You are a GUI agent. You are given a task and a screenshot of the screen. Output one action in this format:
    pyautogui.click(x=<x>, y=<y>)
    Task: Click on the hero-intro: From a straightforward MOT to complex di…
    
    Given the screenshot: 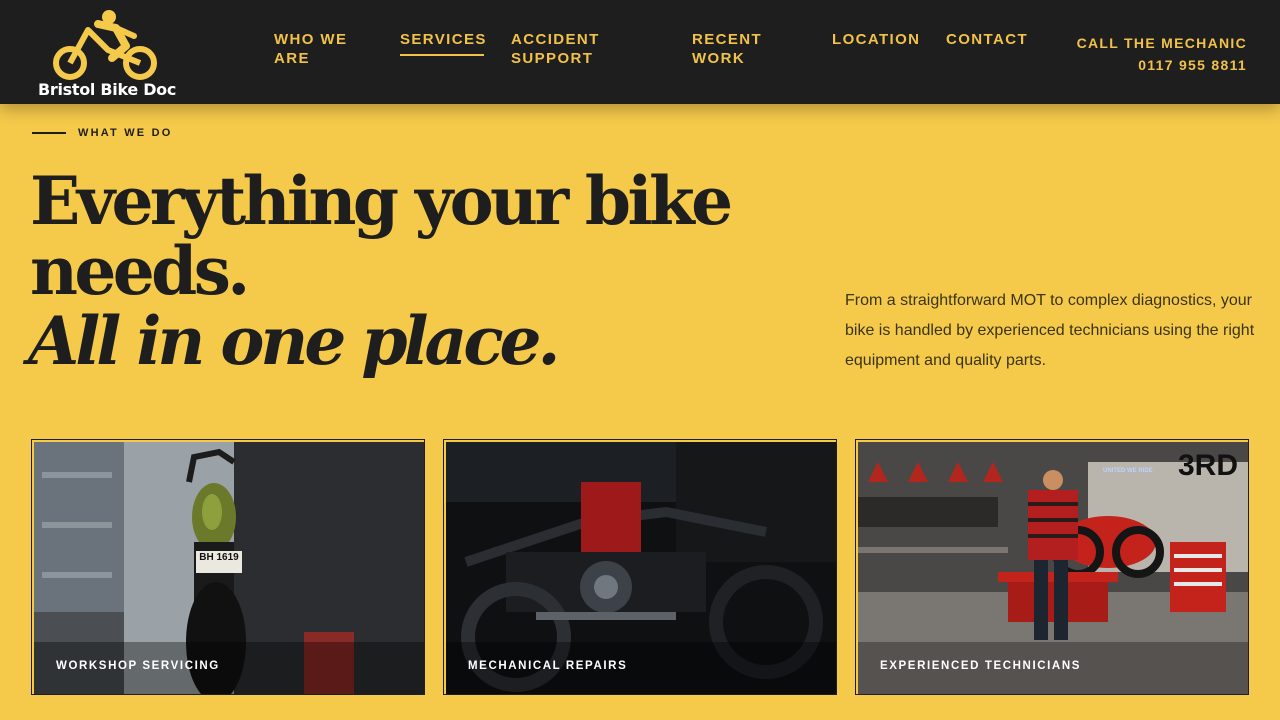 What is the action you would take?
    pyautogui.click(x=1050, y=330)
    